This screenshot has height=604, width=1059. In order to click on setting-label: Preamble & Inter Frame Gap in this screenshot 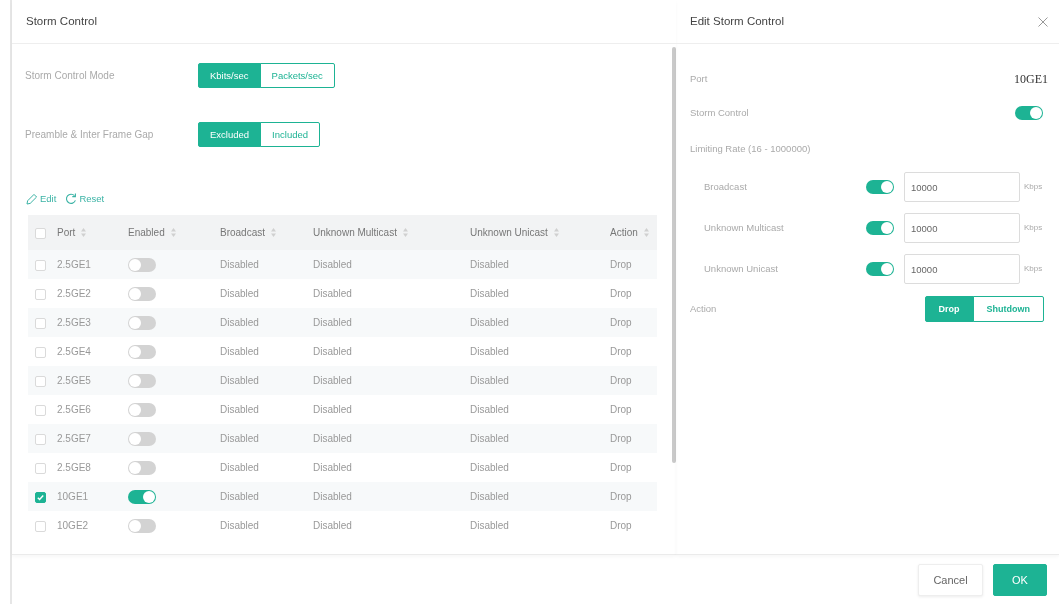, I will do `click(90, 135)`.